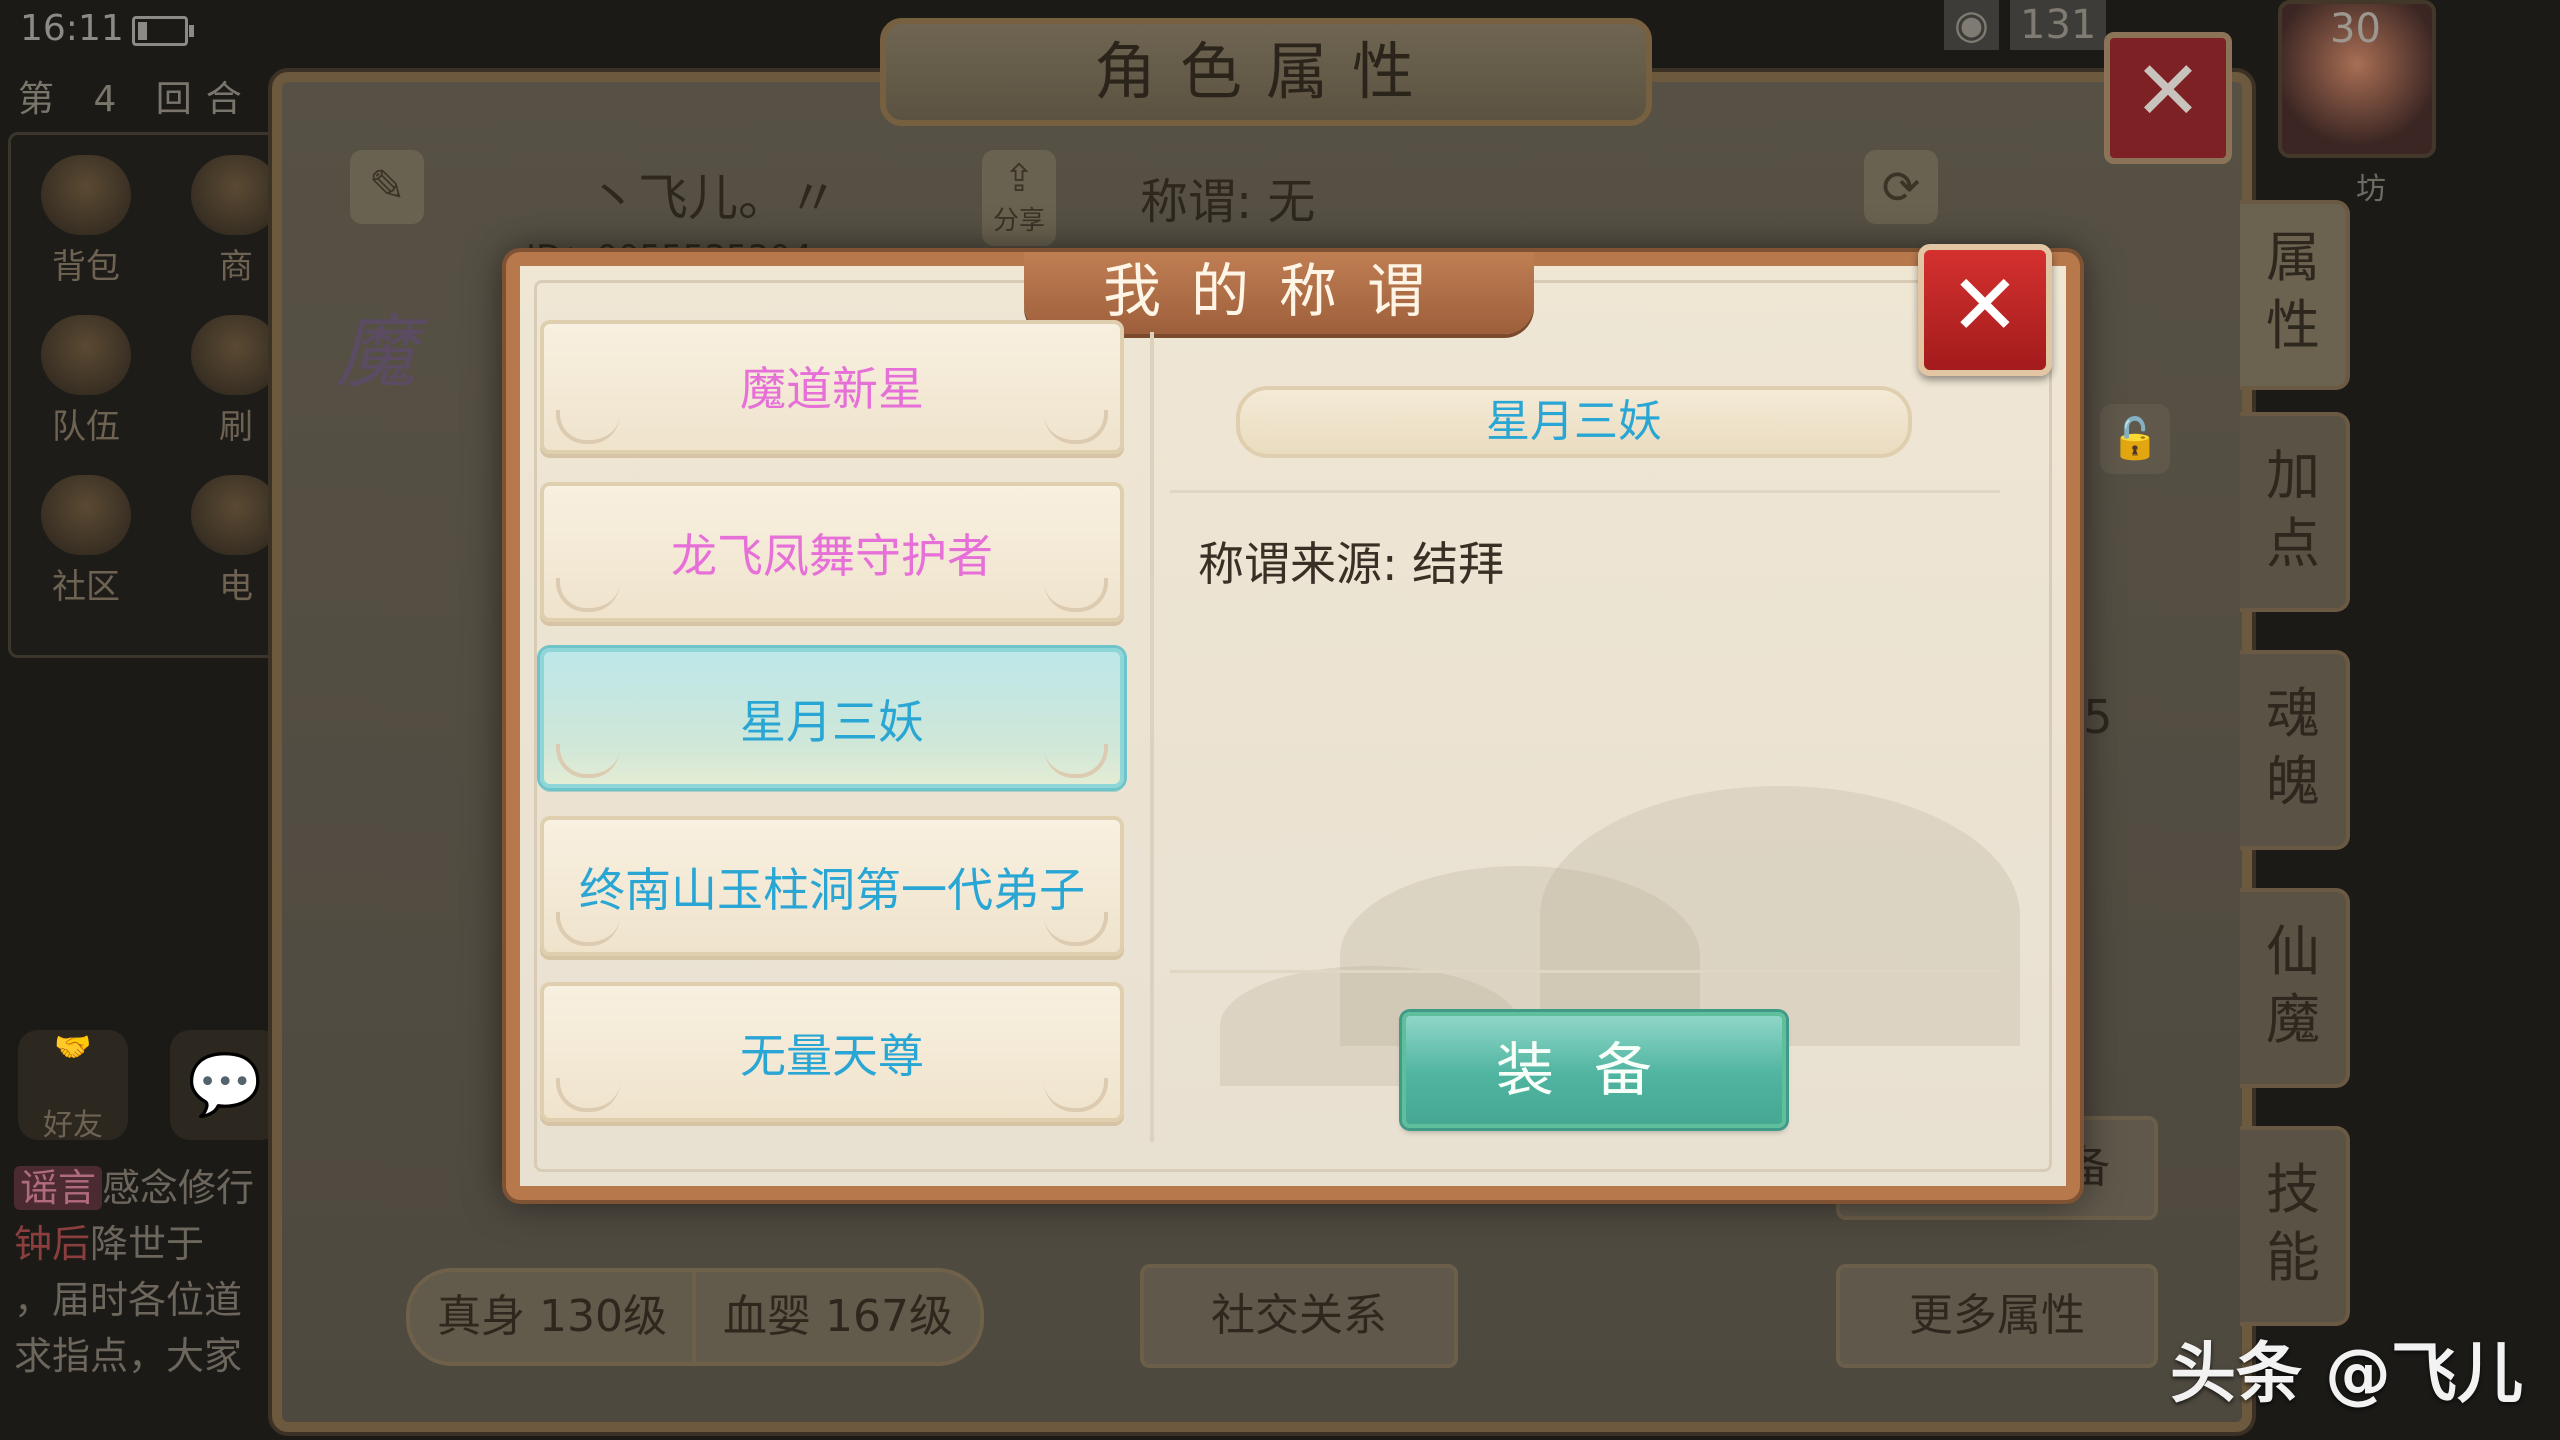  Describe the element at coordinates (2295, 1226) in the screenshot. I see `tab-skills: 技能` at that location.